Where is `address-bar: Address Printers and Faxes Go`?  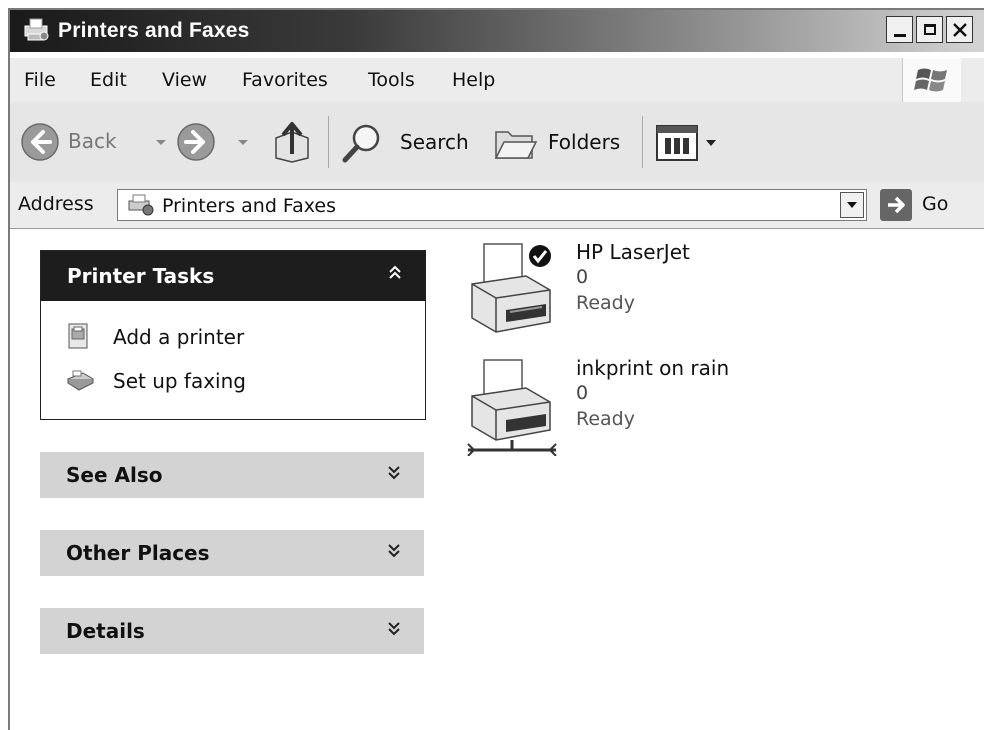
address-bar: Address Printers and Faxes Go is located at coordinates (497, 205).